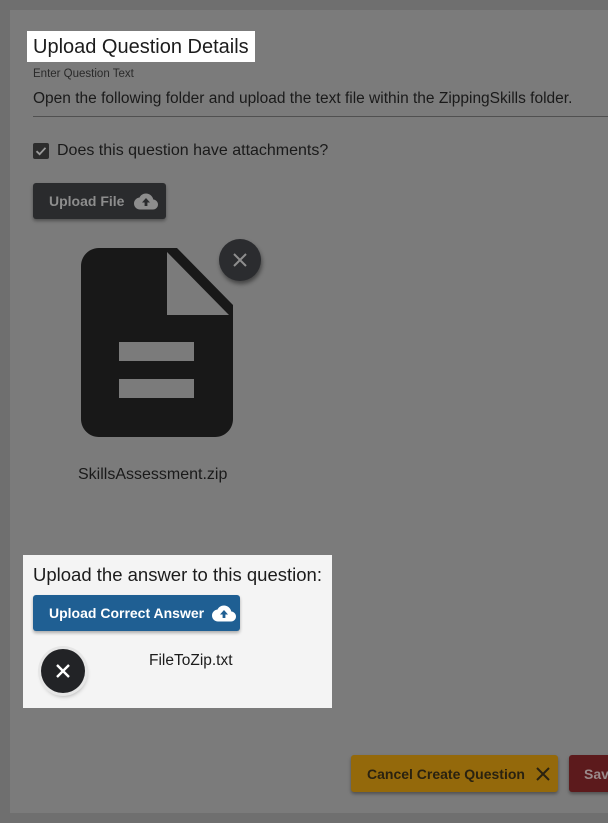 This screenshot has height=823, width=608. What do you see at coordinates (157, 342) in the screenshot?
I see `document-icon` at bounding box center [157, 342].